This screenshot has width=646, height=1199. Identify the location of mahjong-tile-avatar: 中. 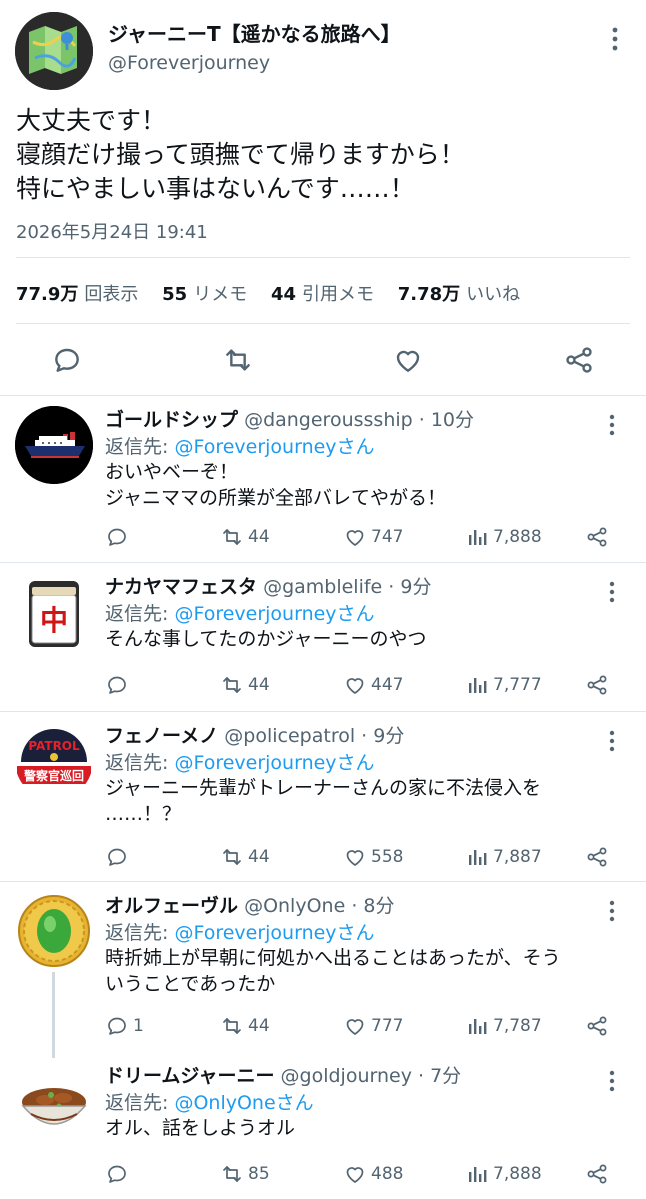
(54, 612).